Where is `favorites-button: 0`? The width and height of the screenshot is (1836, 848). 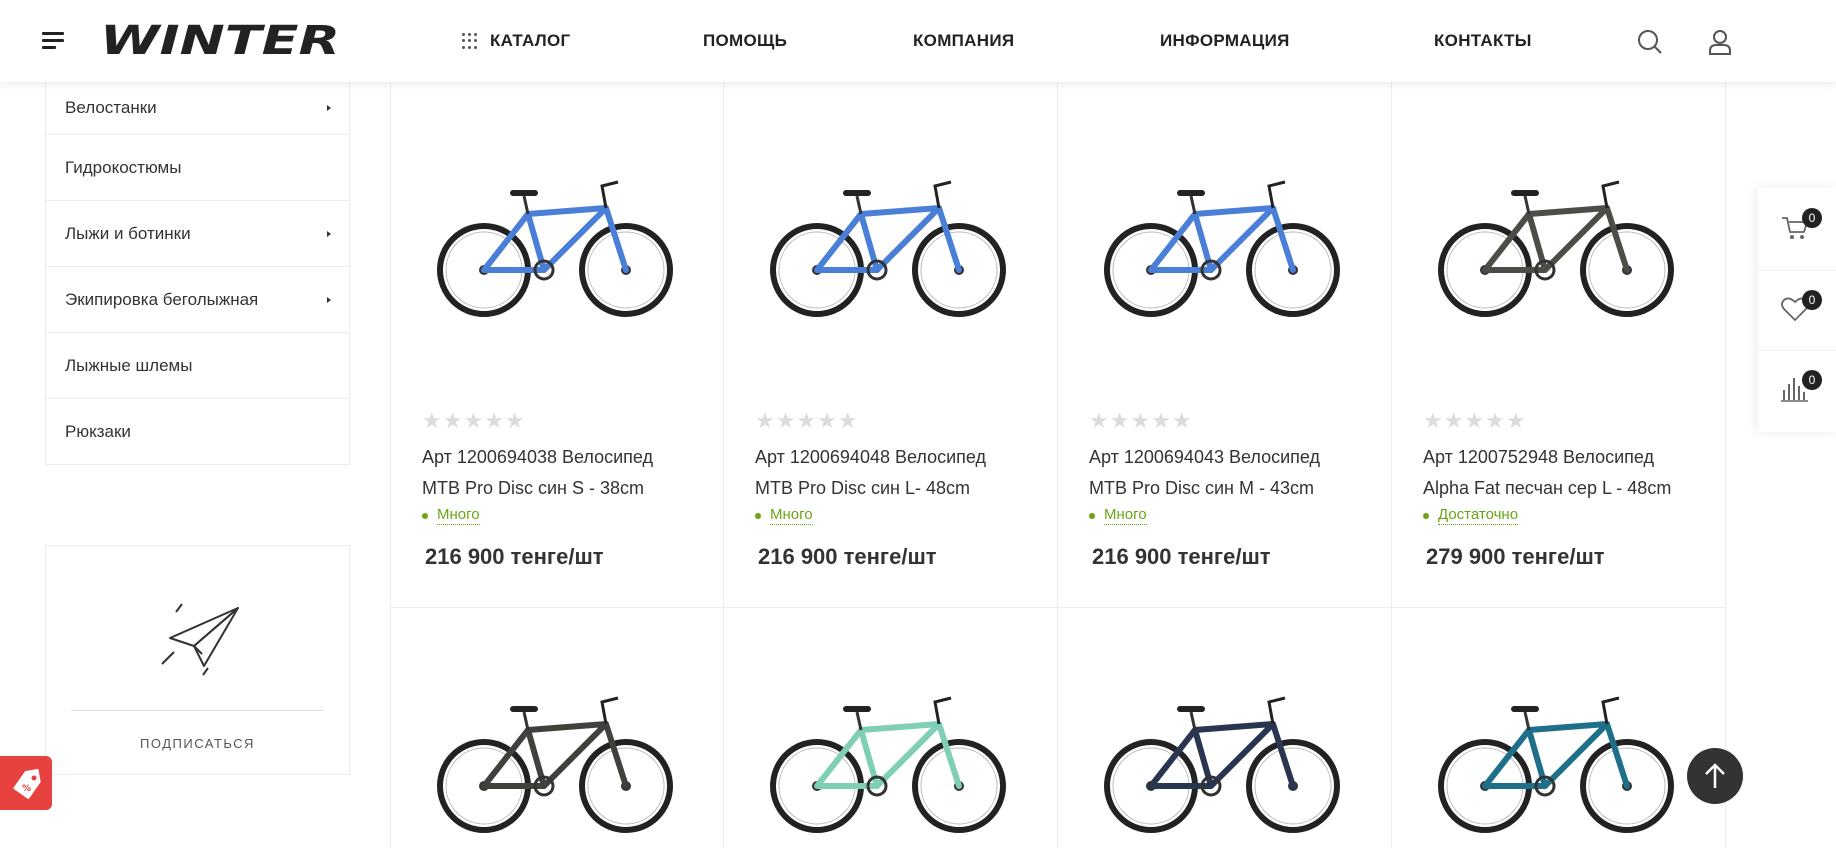 favorites-button: 0 is located at coordinates (1797, 310).